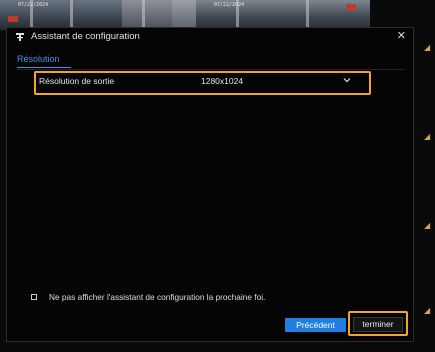 This screenshot has width=435, height=352. I want to click on dialog-title-bar: Assistant de configuration ✕, so click(210, 37).